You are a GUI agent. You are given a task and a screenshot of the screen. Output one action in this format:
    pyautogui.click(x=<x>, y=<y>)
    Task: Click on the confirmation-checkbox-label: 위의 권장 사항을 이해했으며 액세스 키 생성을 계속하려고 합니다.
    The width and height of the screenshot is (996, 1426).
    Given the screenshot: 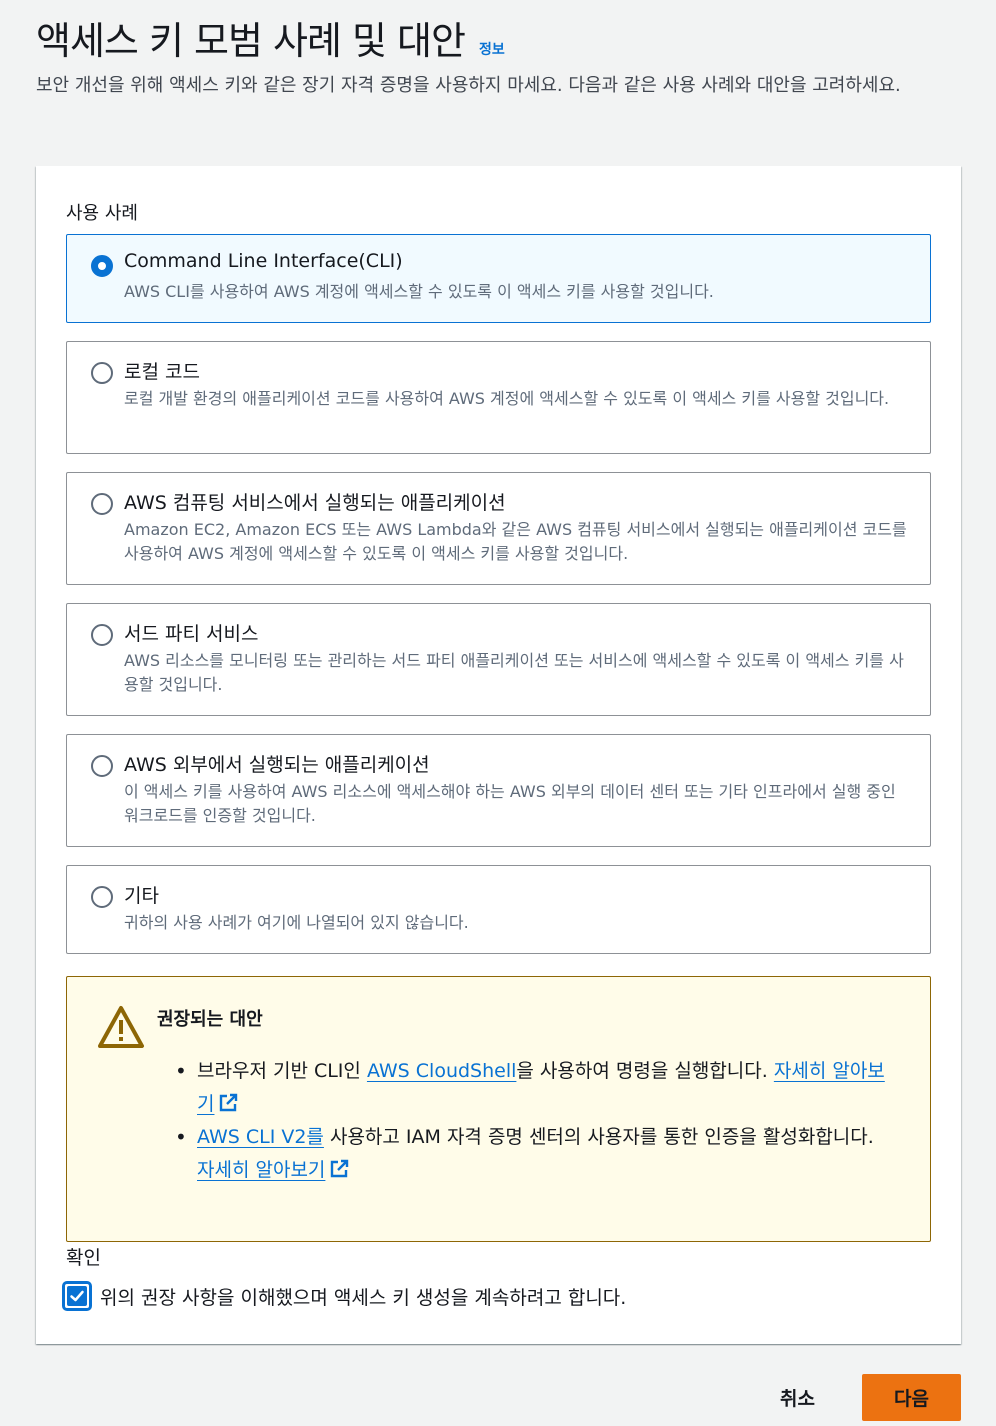 What is the action you would take?
    pyautogui.click(x=363, y=1297)
    